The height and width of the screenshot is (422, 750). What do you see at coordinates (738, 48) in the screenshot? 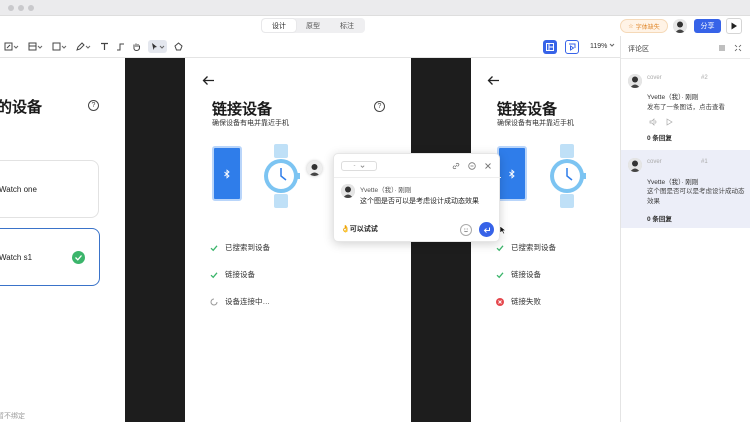
I see `collapse-panel-icon` at bounding box center [738, 48].